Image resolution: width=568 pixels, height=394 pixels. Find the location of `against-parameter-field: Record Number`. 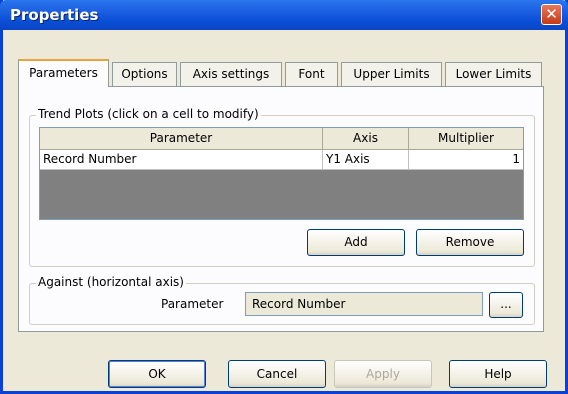

against-parameter-field: Record Number is located at coordinates (364, 304).